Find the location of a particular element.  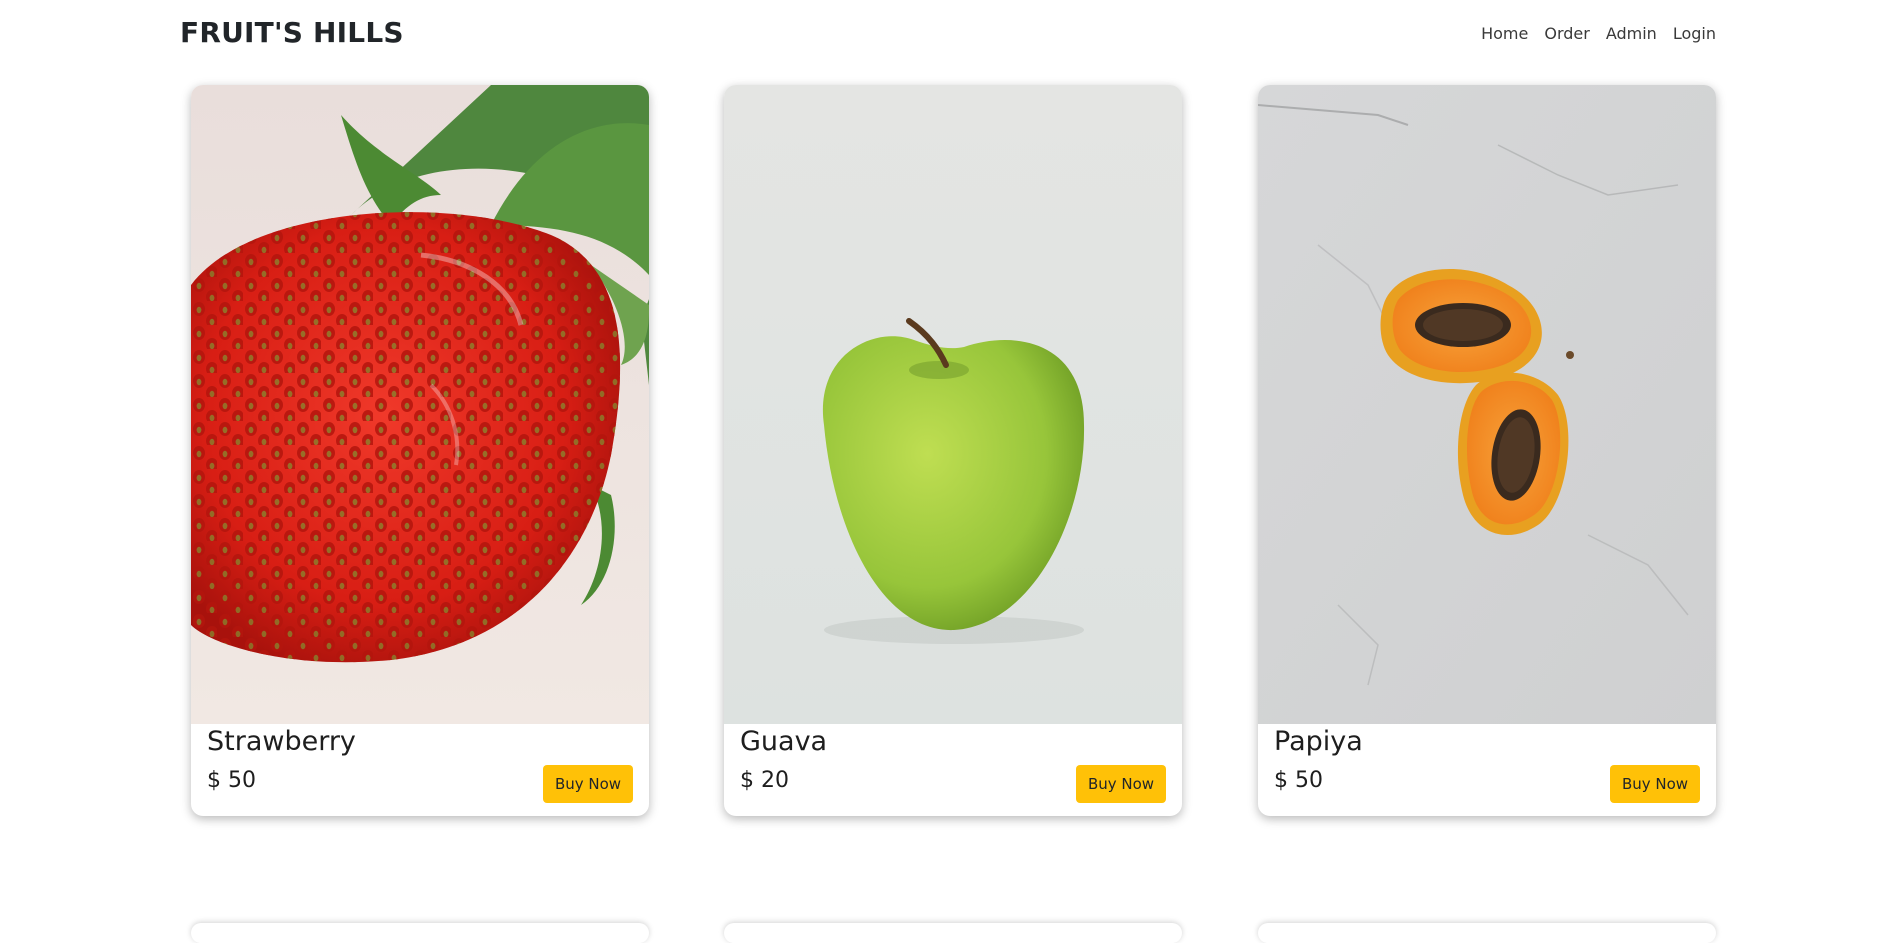

nav-order-link: Order is located at coordinates (1566, 33).